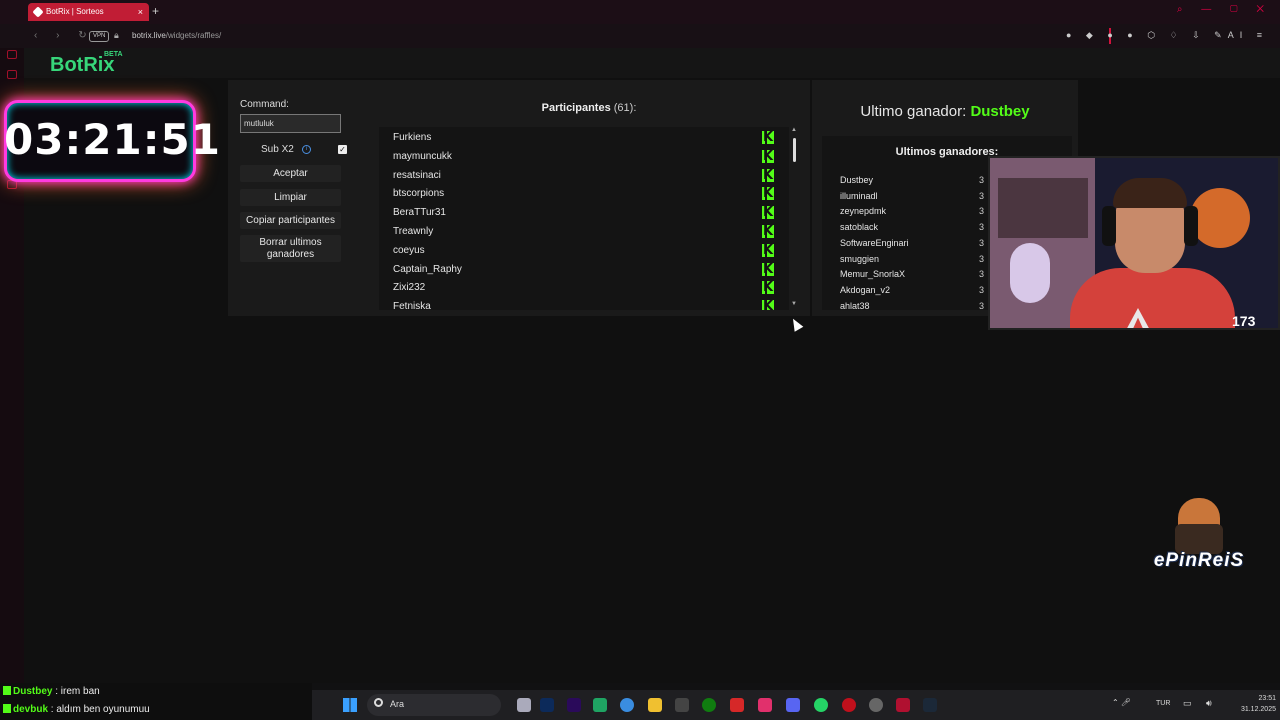 The image size is (1280, 720). What do you see at coordinates (794, 130) in the screenshot?
I see `scroll-up-icon: ▲` at bounding box center [794, 130].